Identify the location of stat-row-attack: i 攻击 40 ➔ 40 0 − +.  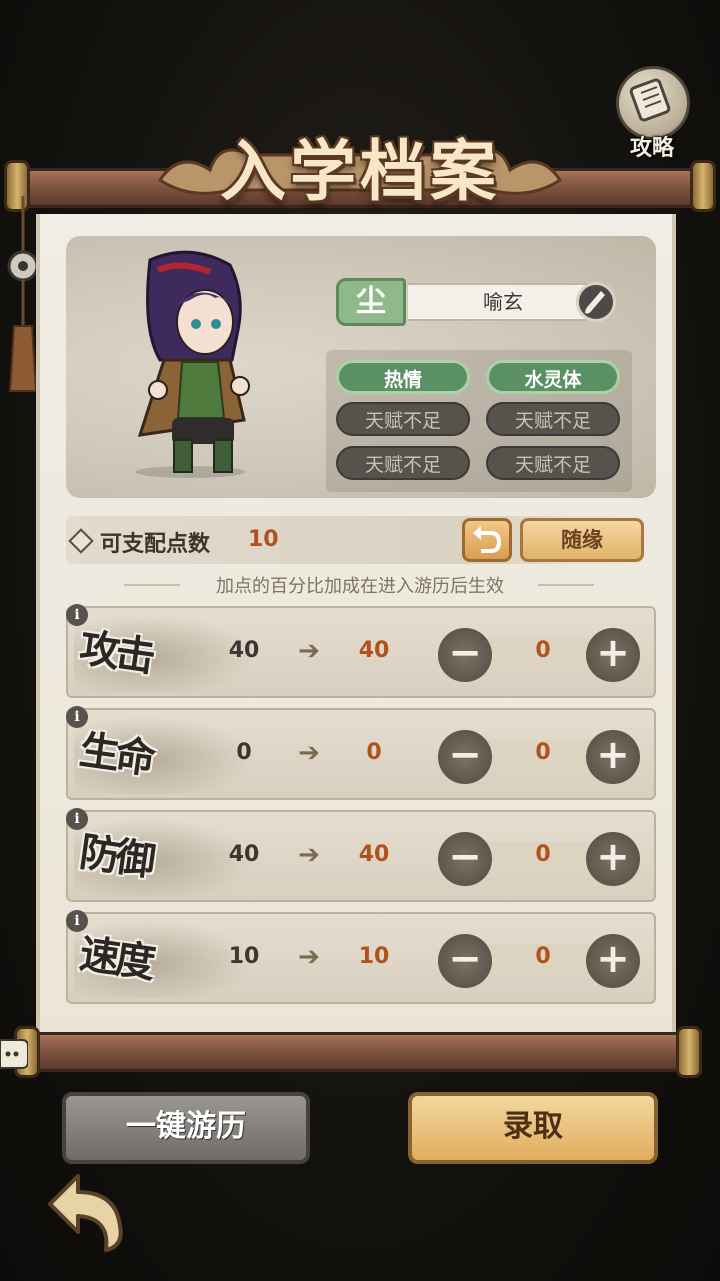
(361, 651).